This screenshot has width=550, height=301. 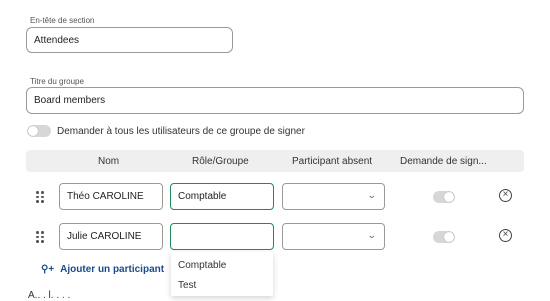 What do you see at coordinates (220, 161) in the screenshot?
I see `column-header-role: Rôle/Groupe` at bounding box center [220, 161].